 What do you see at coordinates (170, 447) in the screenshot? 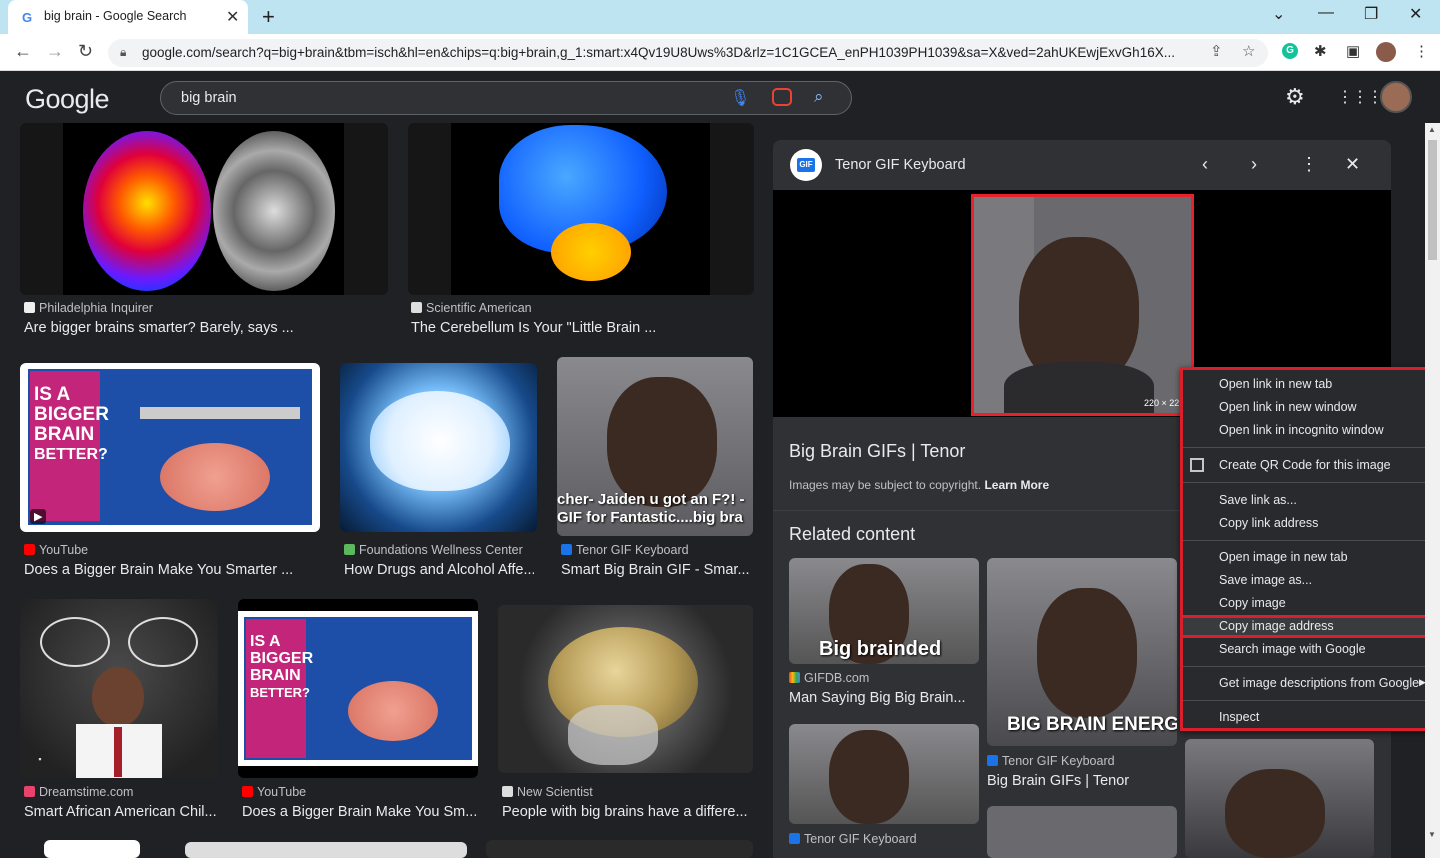
I see `result-thumbnail-bigger-brain: IS A BIGGER BRAIN BETTER? ▶` at bounding box center [170, 447].